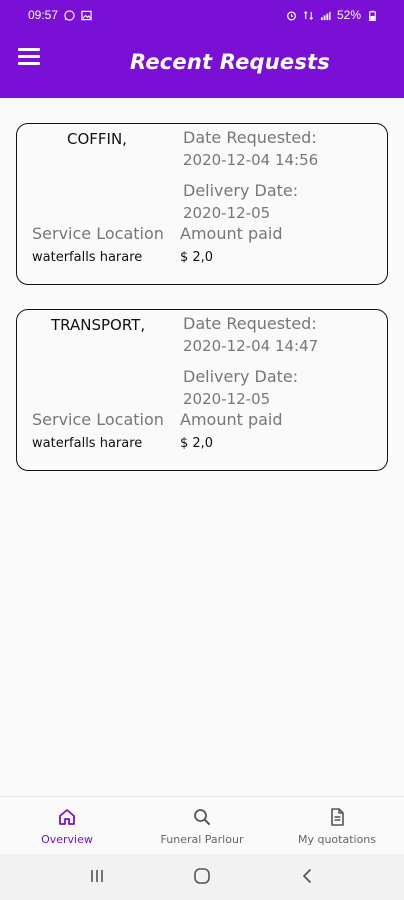 The width and height of the screenshot is (404, 900). I want to click on hamburger-menu-icon, so click(29, 57).